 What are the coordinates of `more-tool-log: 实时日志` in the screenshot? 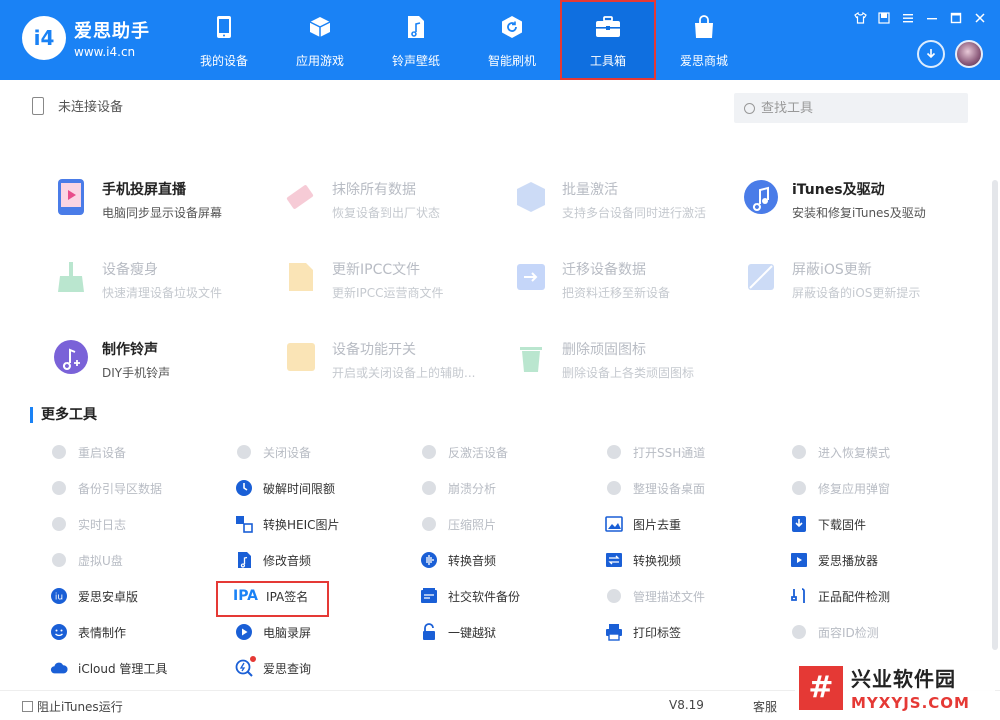 It's located at (88, 524).